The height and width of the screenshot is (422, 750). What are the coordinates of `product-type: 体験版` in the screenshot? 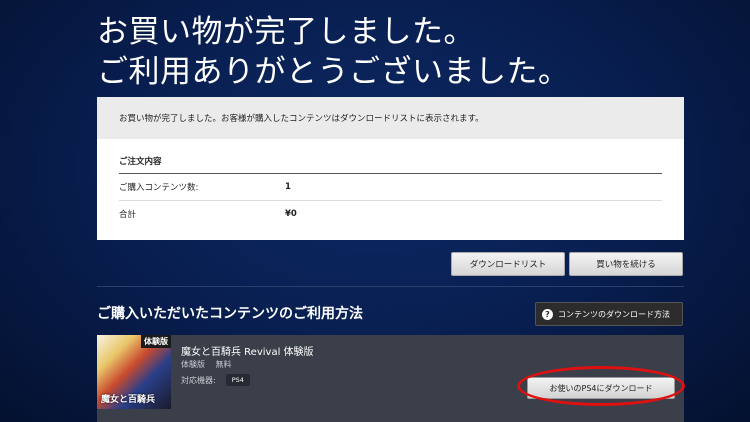 It's located at (193, 364).